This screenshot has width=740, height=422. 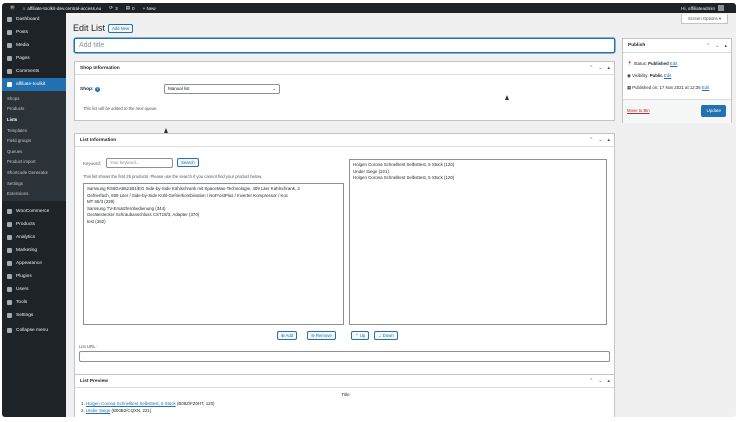 What do you see at coordinates (98, 410) in the screenshot?
I see `preview-row-link: Under Siege` at bounding box center [98, 410].